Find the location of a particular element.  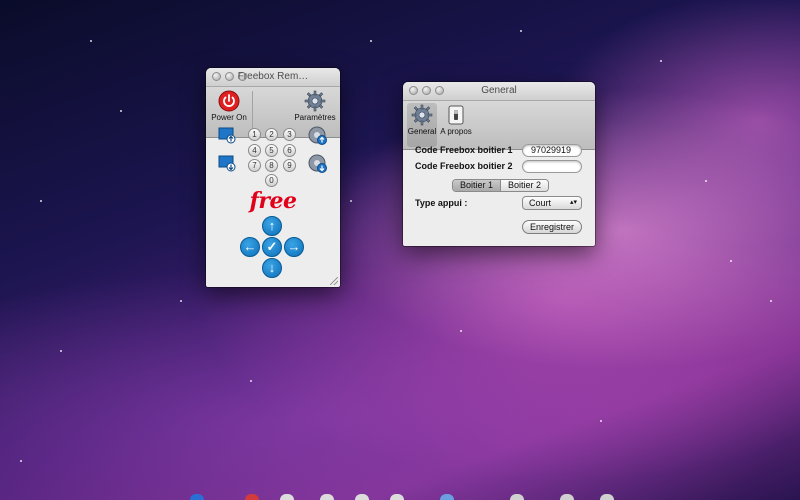

power-on-label: Power On is located at coordinates (229, 117).